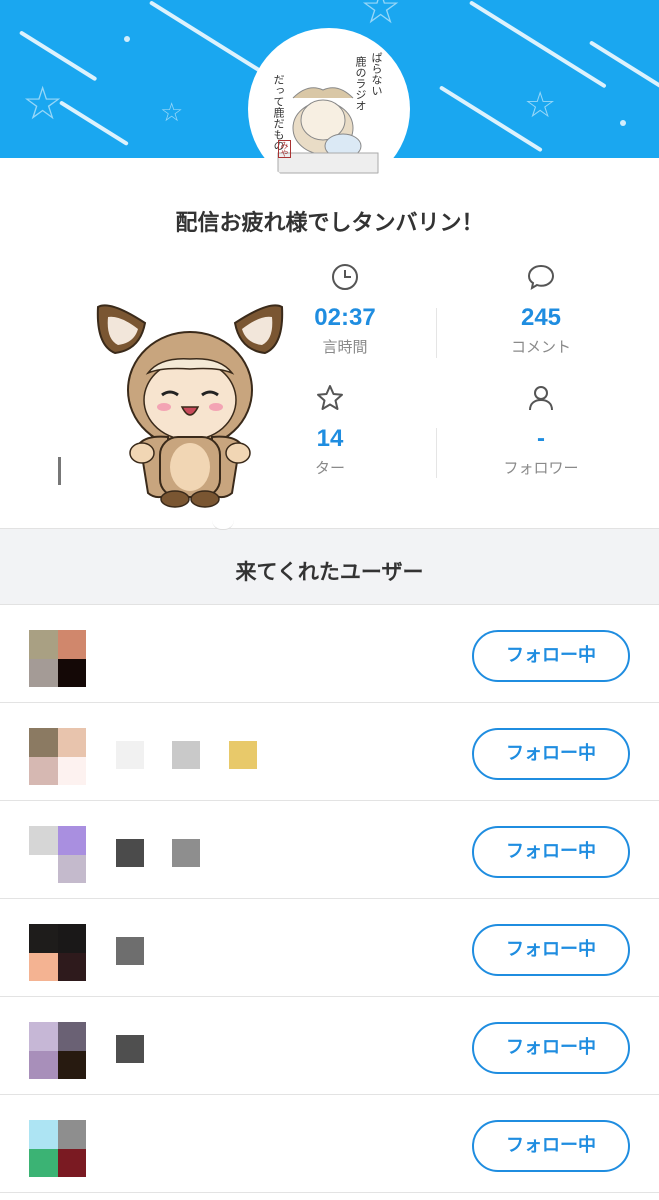  What do you see at coordinates (540, 347) in the screenshot?
I see `stat-comments-label: コメント` at bounding box center [540, 347].